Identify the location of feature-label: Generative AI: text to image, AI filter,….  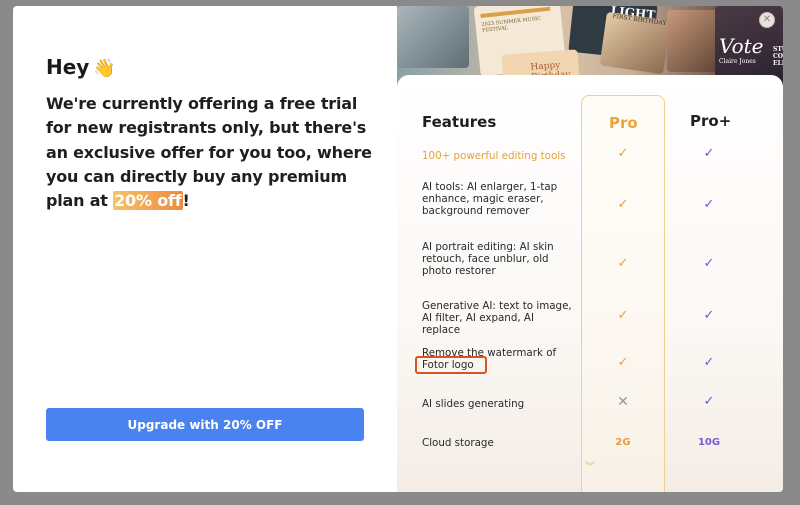
(497, 318).